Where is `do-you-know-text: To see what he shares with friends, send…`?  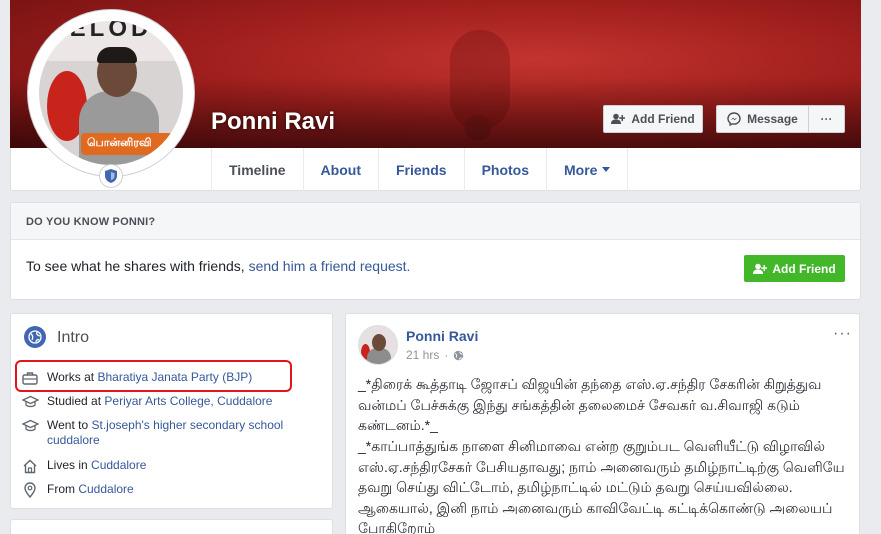
do-you-know-text: To see what he shares with friends, send… is located at coordinates (218, 266).